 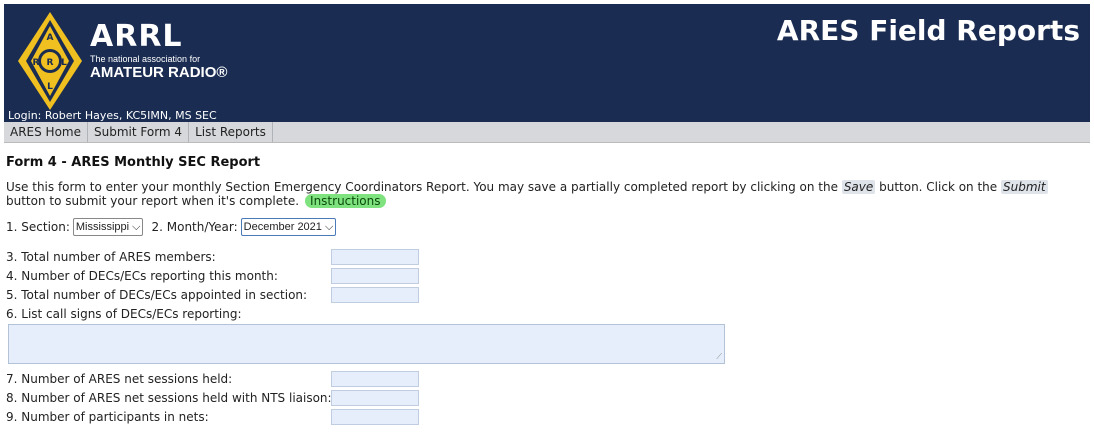 What do you see at coordinates (547, 256) in the screenshot?
I see `field-row-q3: 3. Total number of ARES members:` at bounding box center [547, 256].